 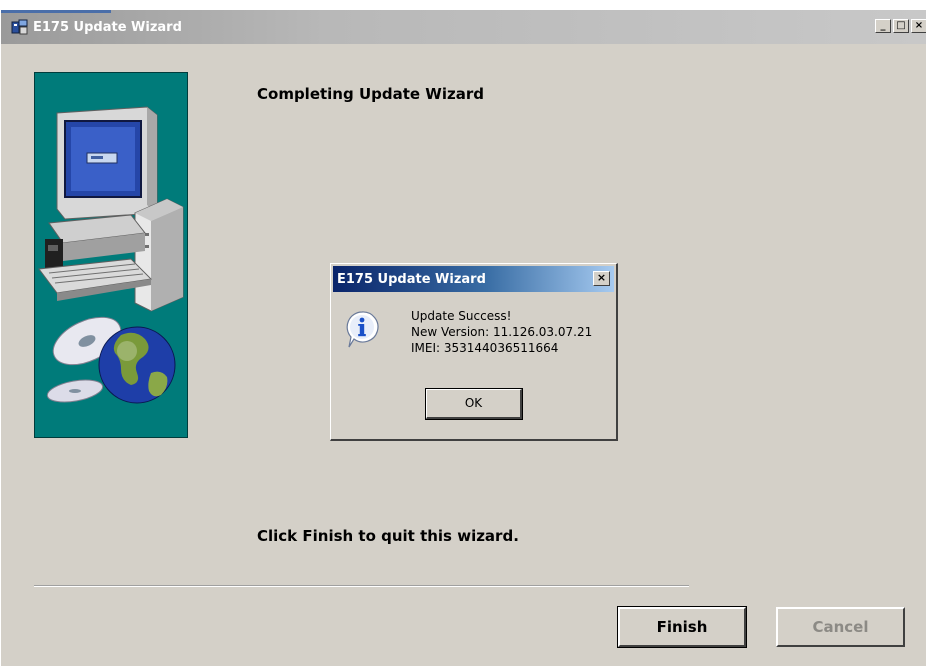 I want to click on monitor-icon, so click(x=107, y=163).